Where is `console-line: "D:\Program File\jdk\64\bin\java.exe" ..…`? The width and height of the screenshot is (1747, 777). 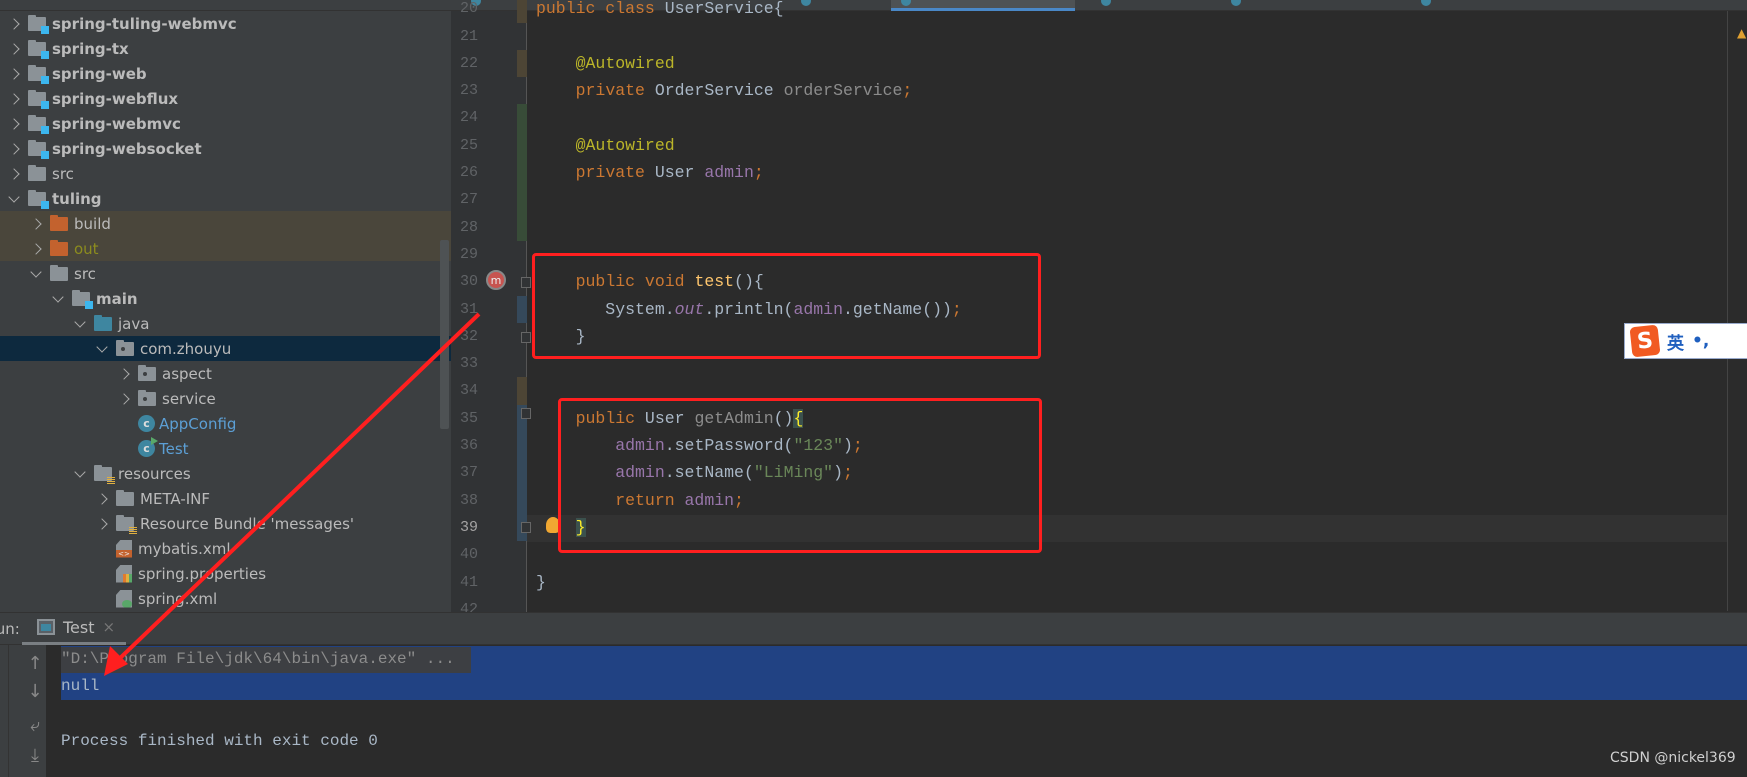 console-line: "D:\Program File\jdk\64\bin\java.exe" ..… is located at coordinates (258, 659).